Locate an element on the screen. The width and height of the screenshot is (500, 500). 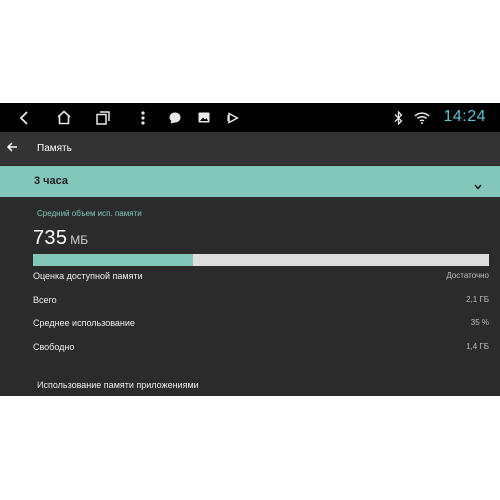
stat-label: Свободно is located at coordinates (54, 347).